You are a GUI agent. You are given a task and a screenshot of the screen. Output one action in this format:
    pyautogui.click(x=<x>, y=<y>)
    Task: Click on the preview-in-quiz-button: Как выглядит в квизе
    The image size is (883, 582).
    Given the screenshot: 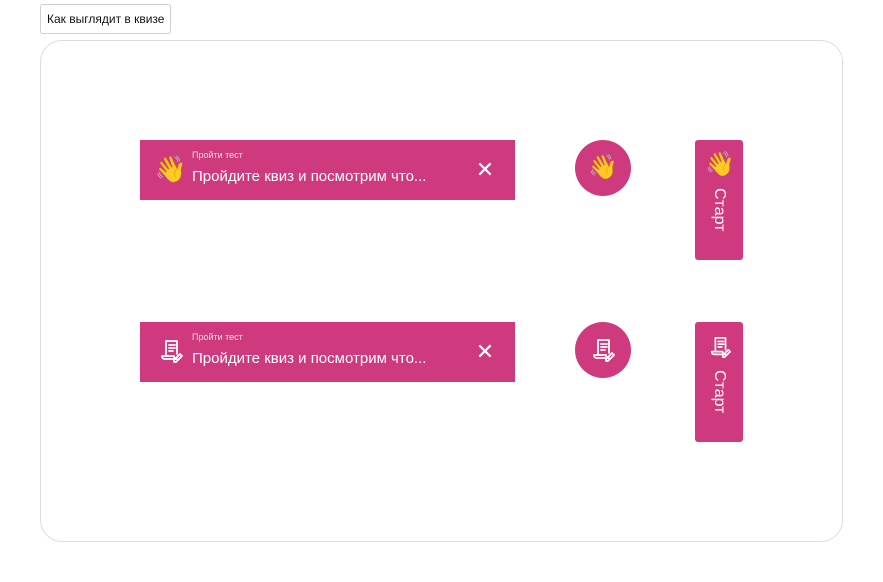 What is the action you would take?
    pyautogui.click(x=106, y=19)
    